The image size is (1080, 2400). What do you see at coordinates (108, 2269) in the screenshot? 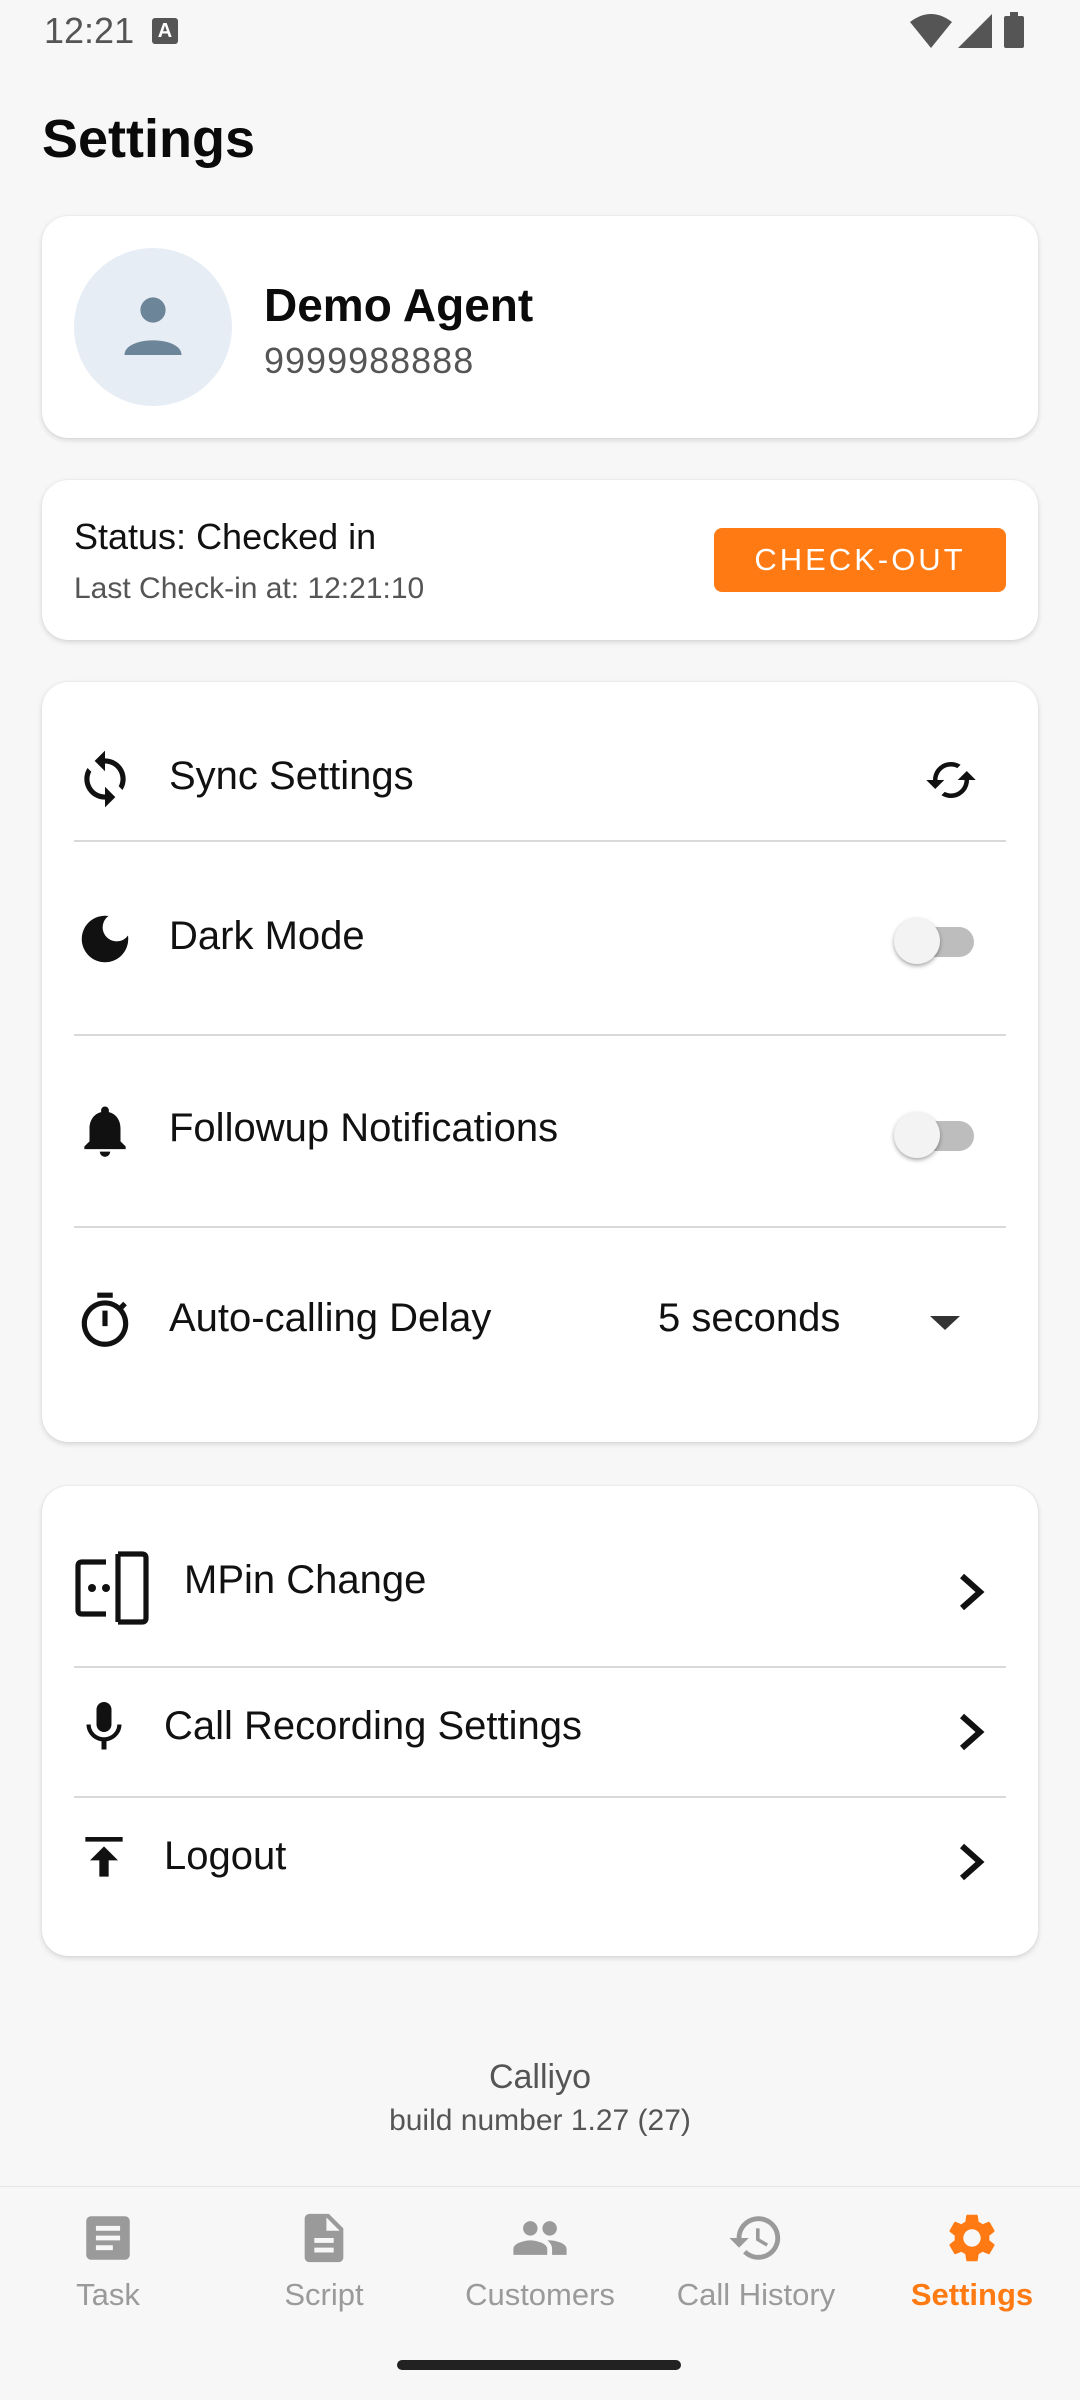
I see `nav-task: Task` at bounding box center [108, 2269].